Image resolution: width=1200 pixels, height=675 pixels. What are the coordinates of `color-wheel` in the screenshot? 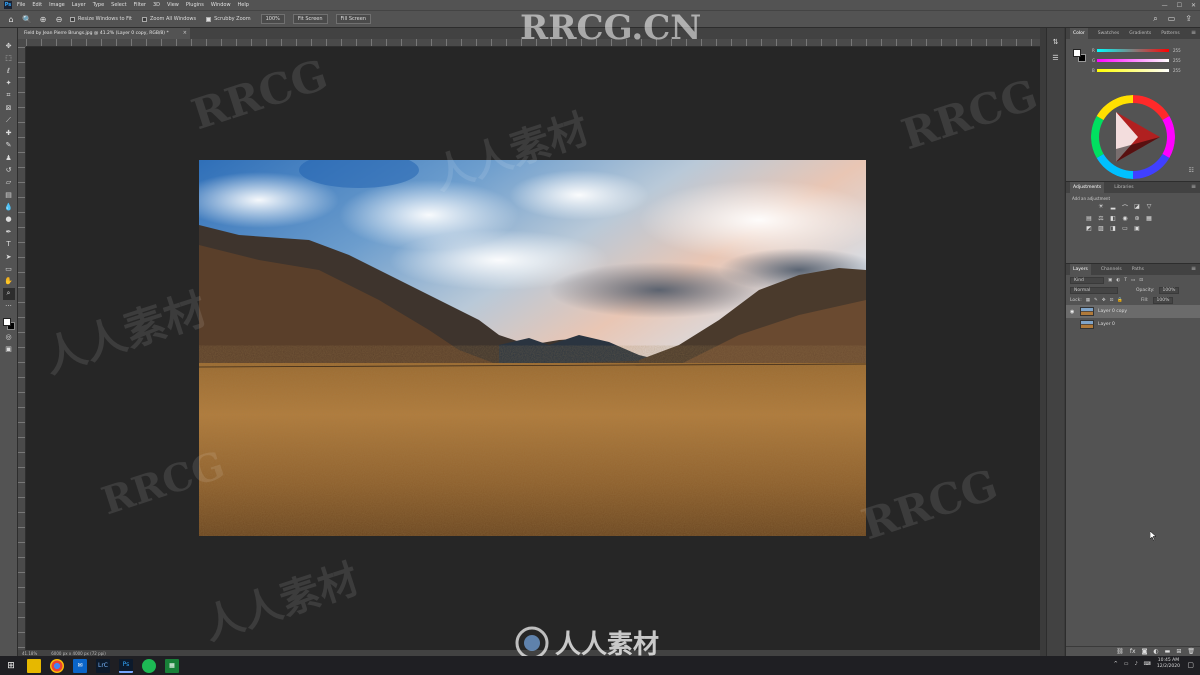 It's located at (1133, 137).